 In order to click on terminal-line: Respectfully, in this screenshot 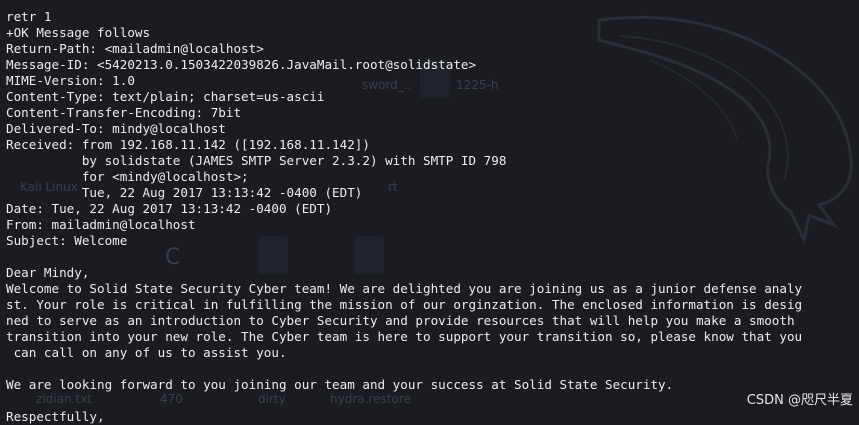, I will do `click(55, 416)`.